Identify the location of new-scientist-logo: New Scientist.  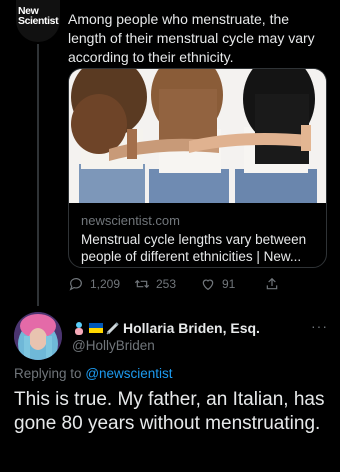
(38, 16).